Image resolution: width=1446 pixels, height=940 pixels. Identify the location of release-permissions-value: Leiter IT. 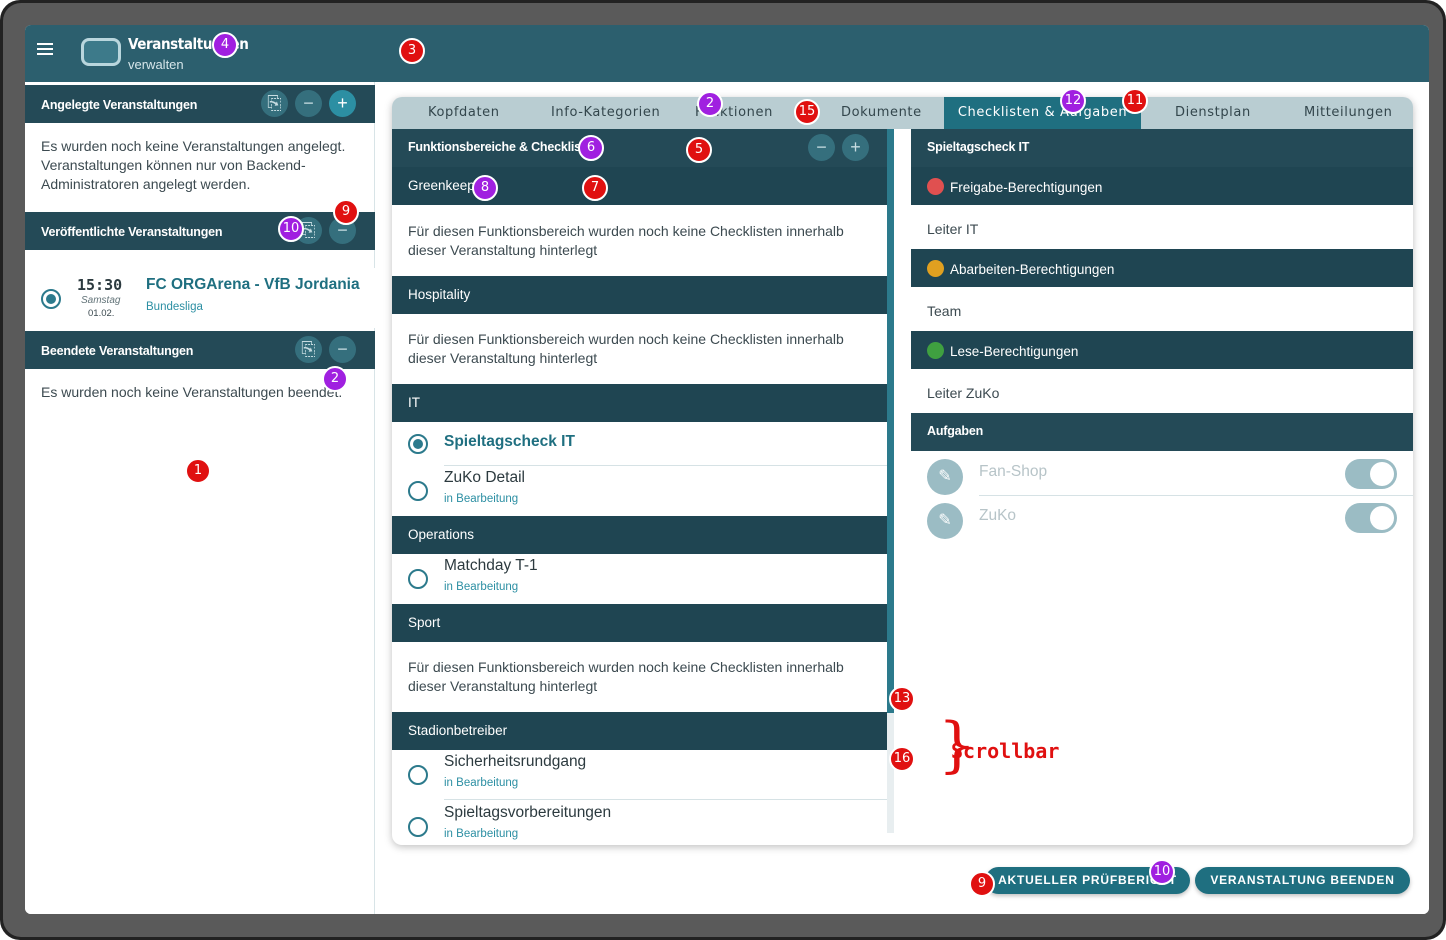
(953, 229).